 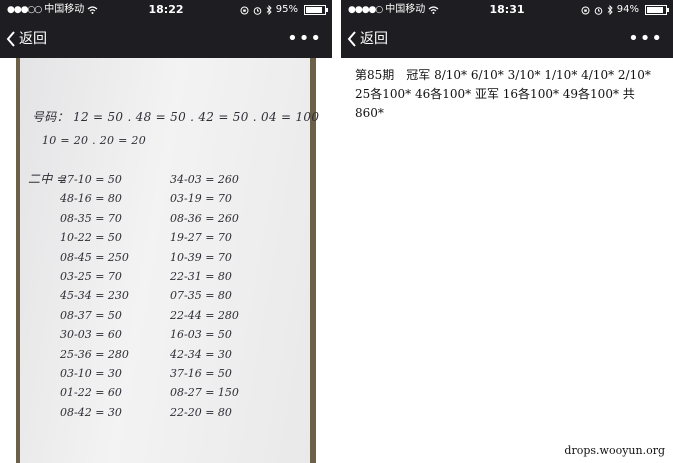 I want to click on status-right: 95%, so click(x=284, y=10).